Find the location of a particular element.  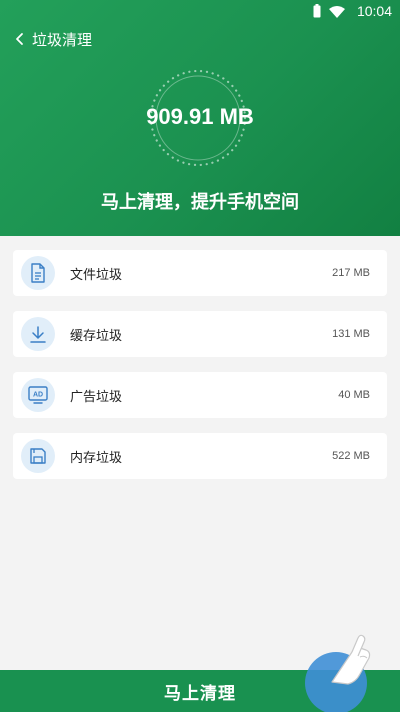

status-time: 10:04 is located at coordinates (374, 11).